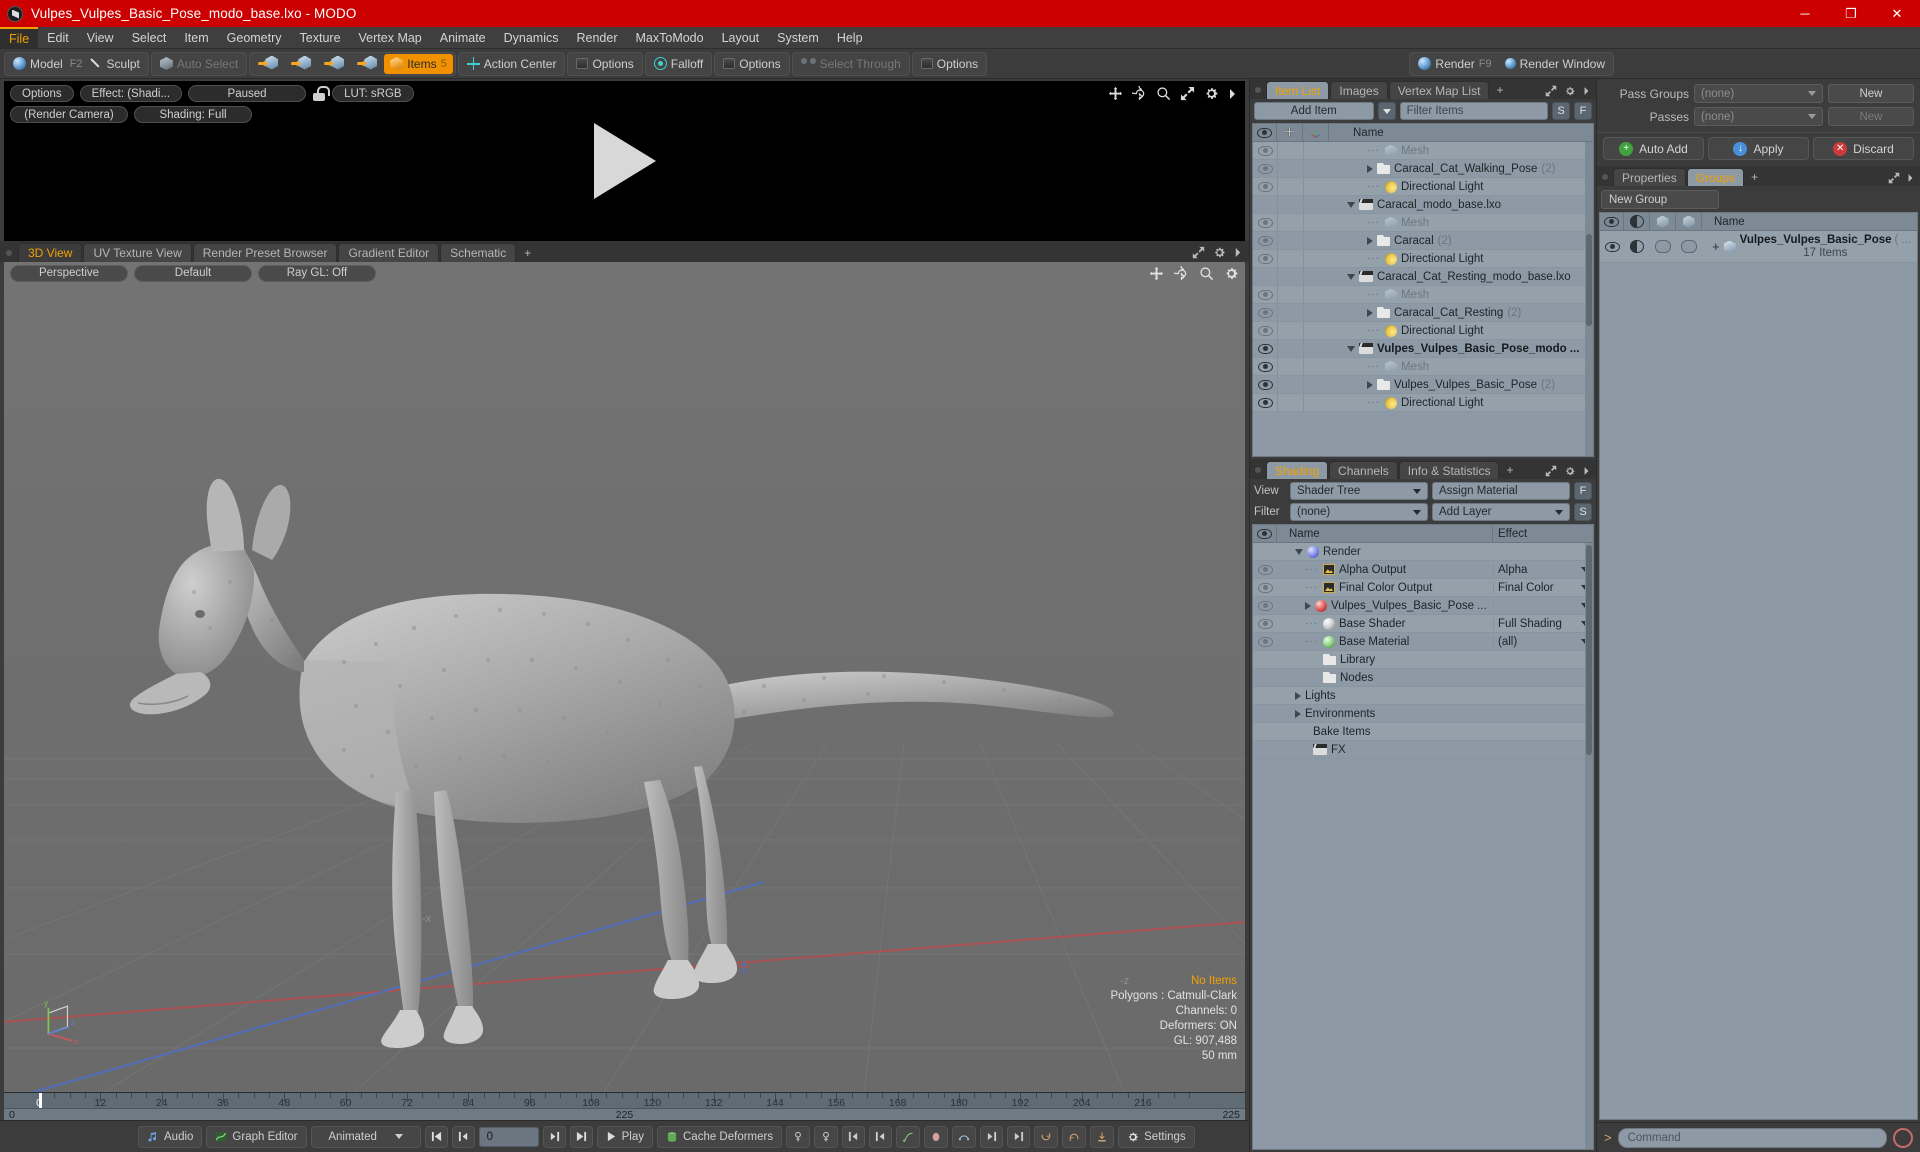 This screenshot has height=1152, width=1920. Describe the element at coordinates (1454, 64) in the screenshot. I see `render-button: Render F9` at that location.